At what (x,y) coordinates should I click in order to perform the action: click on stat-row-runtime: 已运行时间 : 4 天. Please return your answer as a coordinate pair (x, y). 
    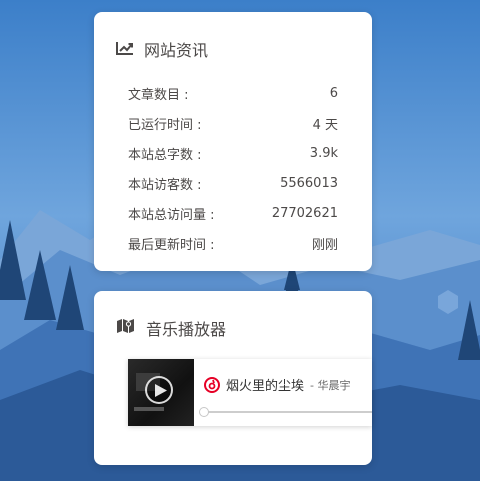
    Looking at the image, I should click on (233, 123).